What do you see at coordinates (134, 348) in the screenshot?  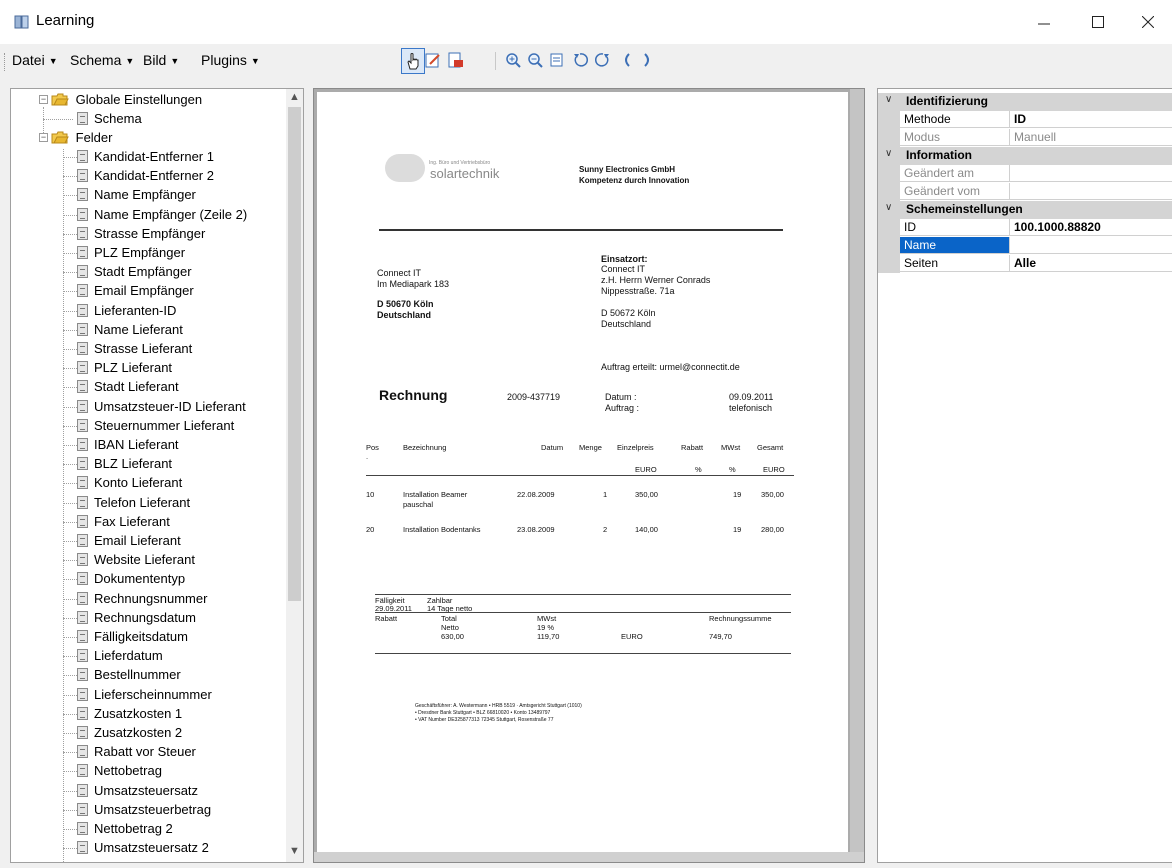 I see `tree-node-field: Strasse Lieferant` at bounding box center [134, 348].